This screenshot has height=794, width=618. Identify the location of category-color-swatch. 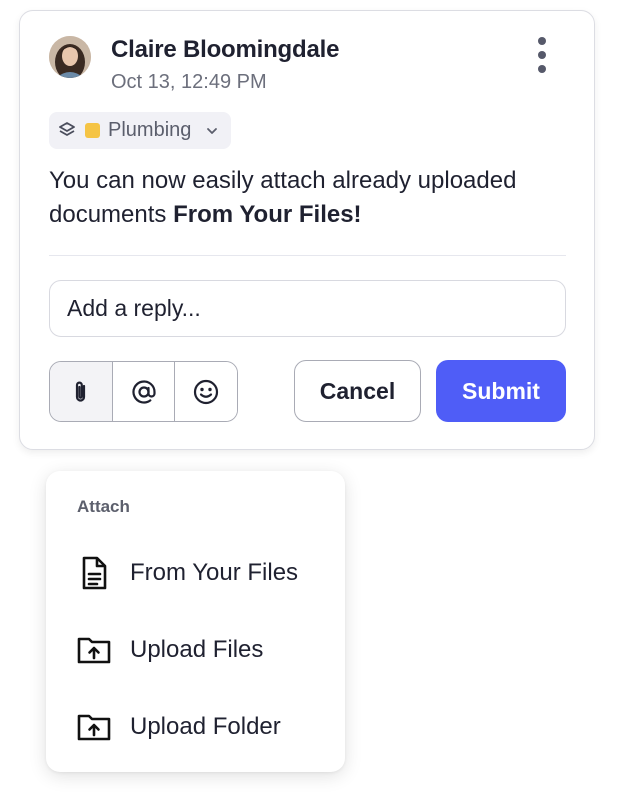
(92, 130).